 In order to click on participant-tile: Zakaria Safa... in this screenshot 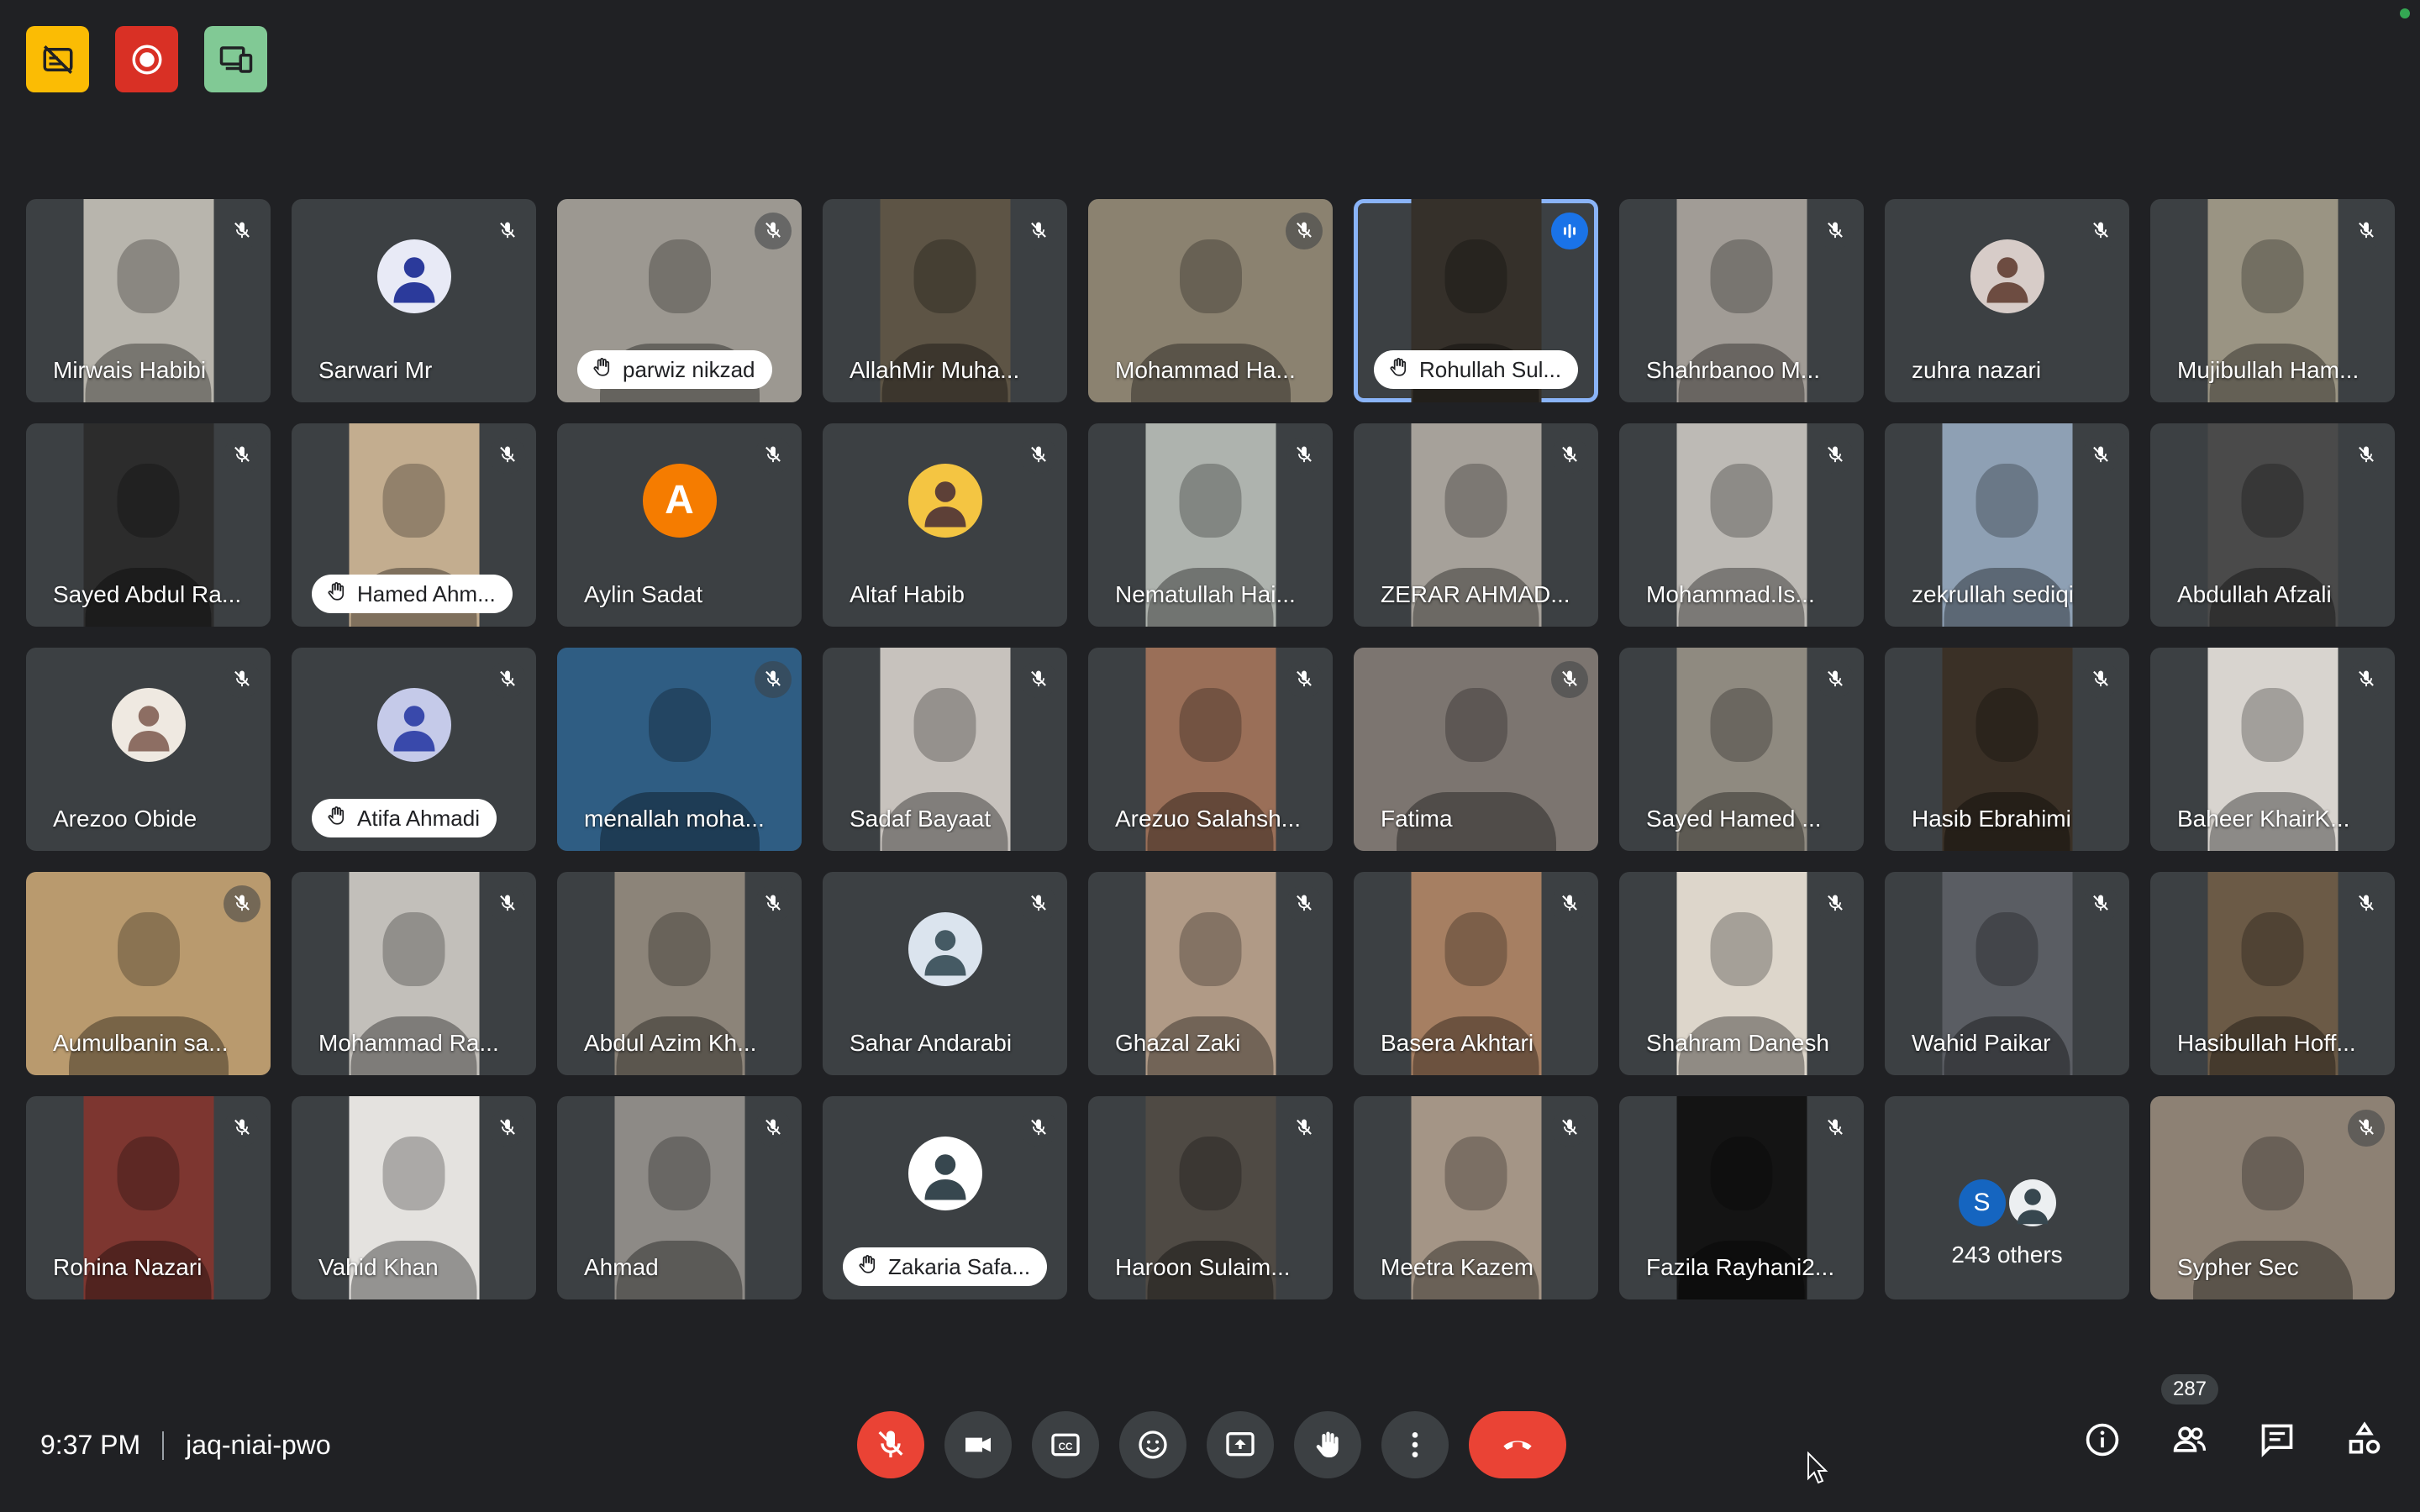, I will do `click(945, 1197)`.